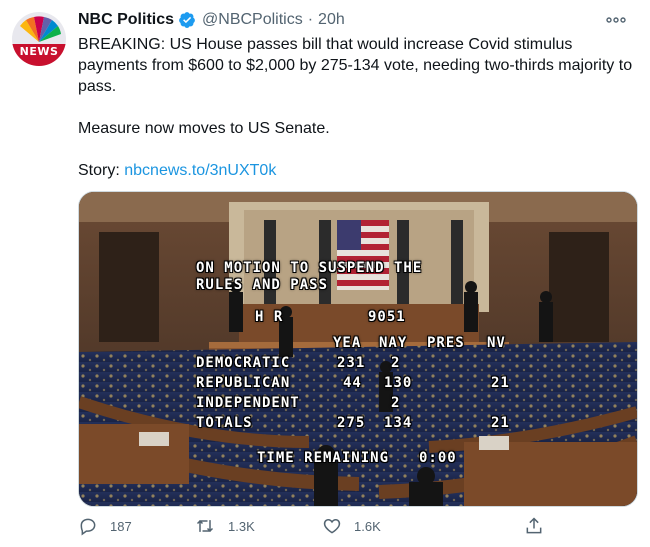 This screenshot has height=547, width=650. I want to click on author-name: NBC Politics, so click(126, 20).